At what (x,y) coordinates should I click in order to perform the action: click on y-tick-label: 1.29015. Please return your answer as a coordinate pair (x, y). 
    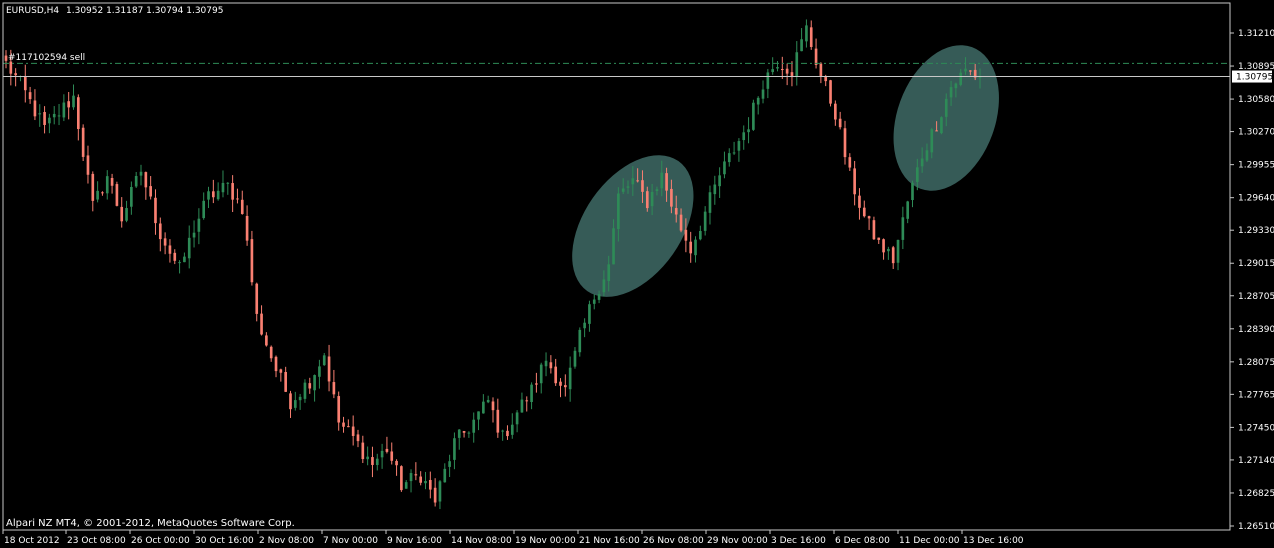
    Looking at the image, I should click on (1256, 264).